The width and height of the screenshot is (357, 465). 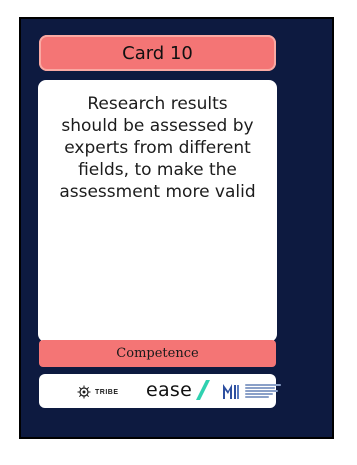 I want to click on university-logo, so click(x=251, y=391).